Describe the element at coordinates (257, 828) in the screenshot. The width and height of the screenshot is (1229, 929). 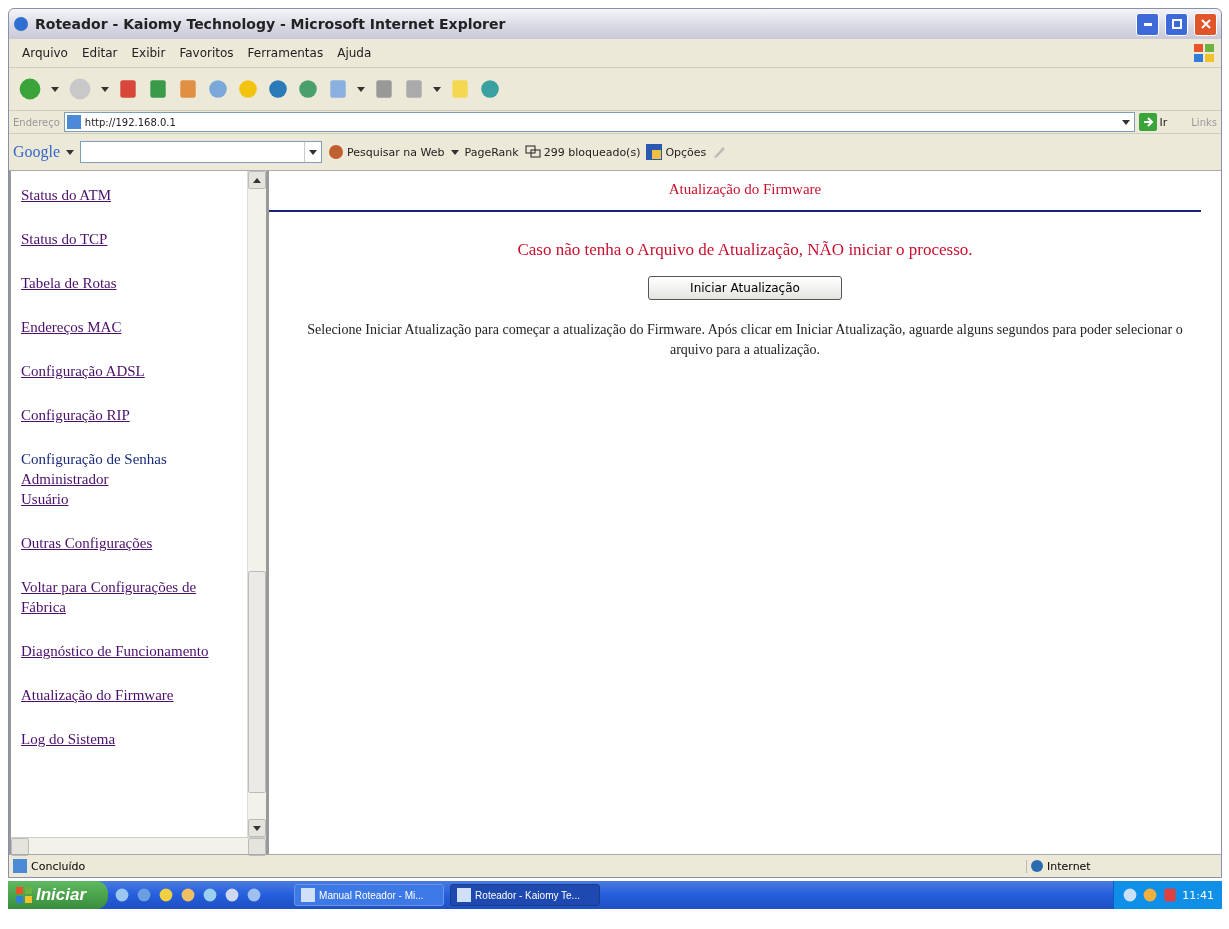
I see `scroll-down-icon` at that location.